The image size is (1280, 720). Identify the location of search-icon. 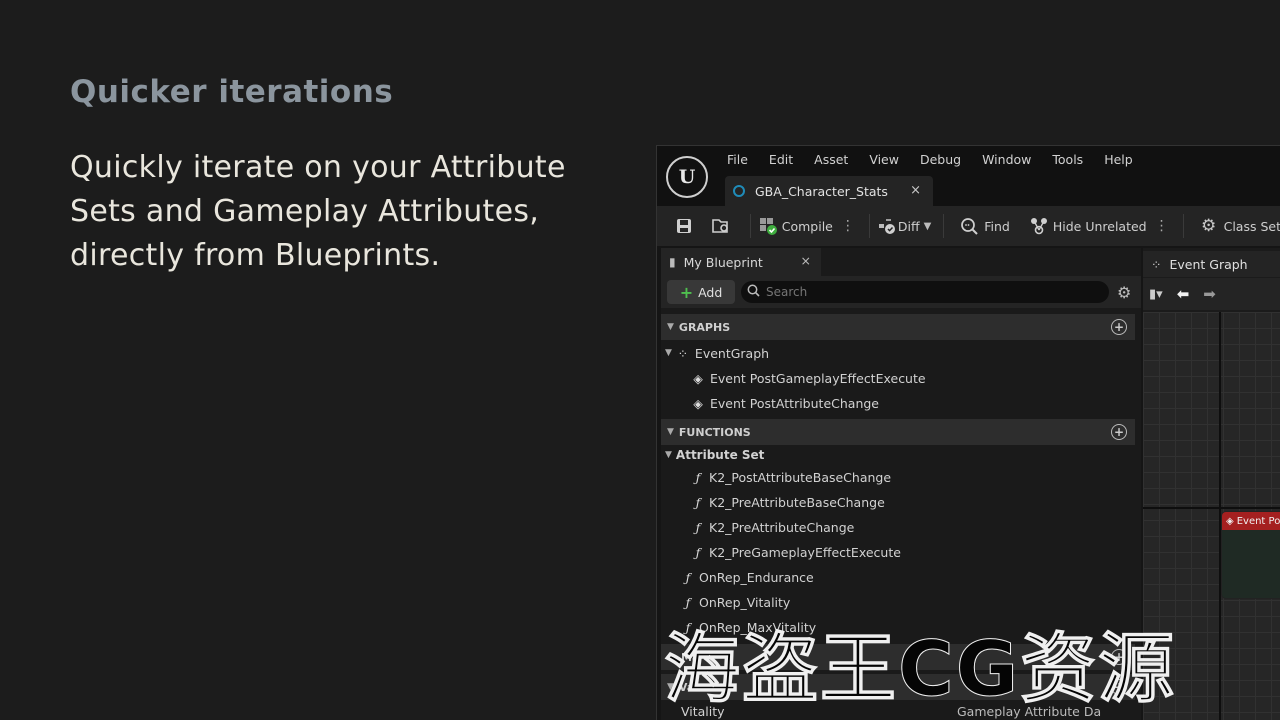
(753, 292).